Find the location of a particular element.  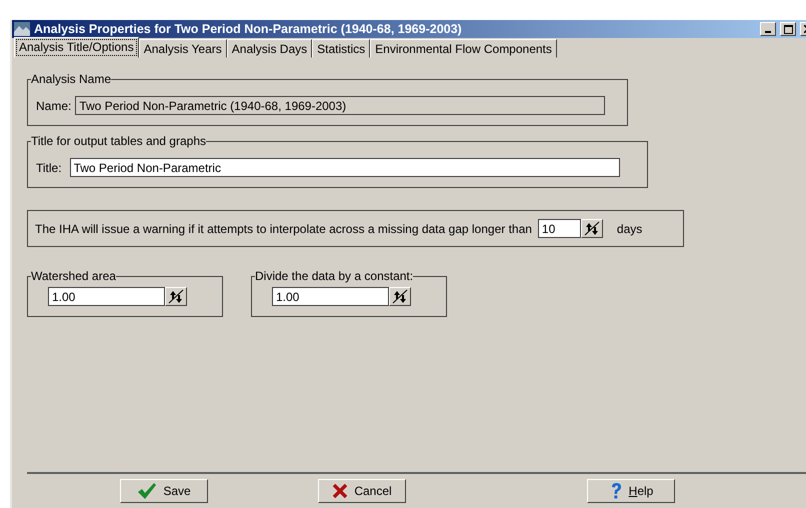

save-button: Save is located at coordinates (164, 491).